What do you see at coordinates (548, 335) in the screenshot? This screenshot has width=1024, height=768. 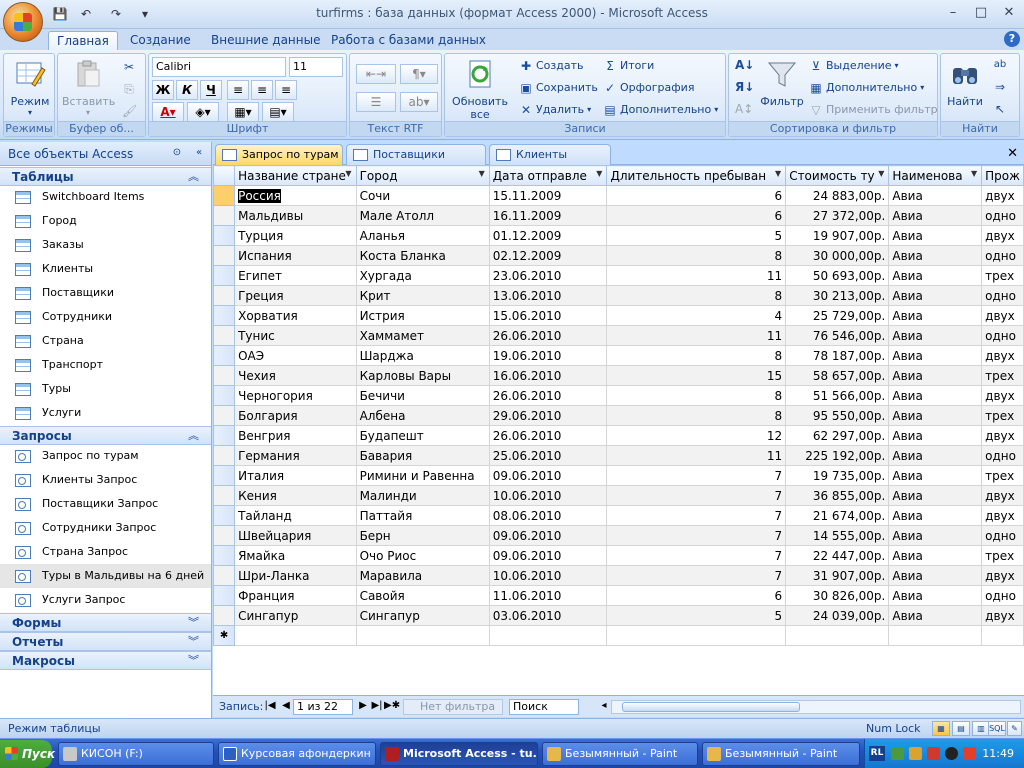 I see `table-cell: 26.06.2010` at bounding box center [548, 335].